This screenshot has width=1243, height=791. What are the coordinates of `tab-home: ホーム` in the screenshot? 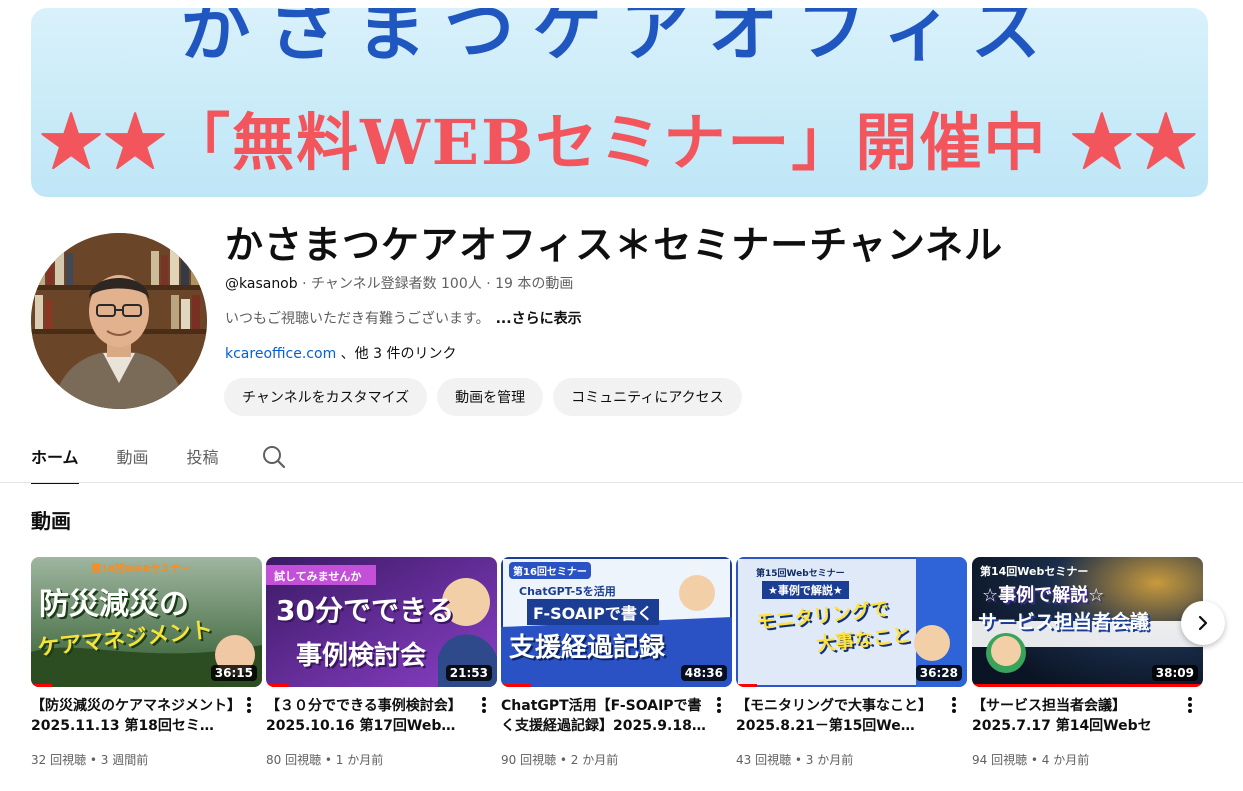 It's located at (55, 458).